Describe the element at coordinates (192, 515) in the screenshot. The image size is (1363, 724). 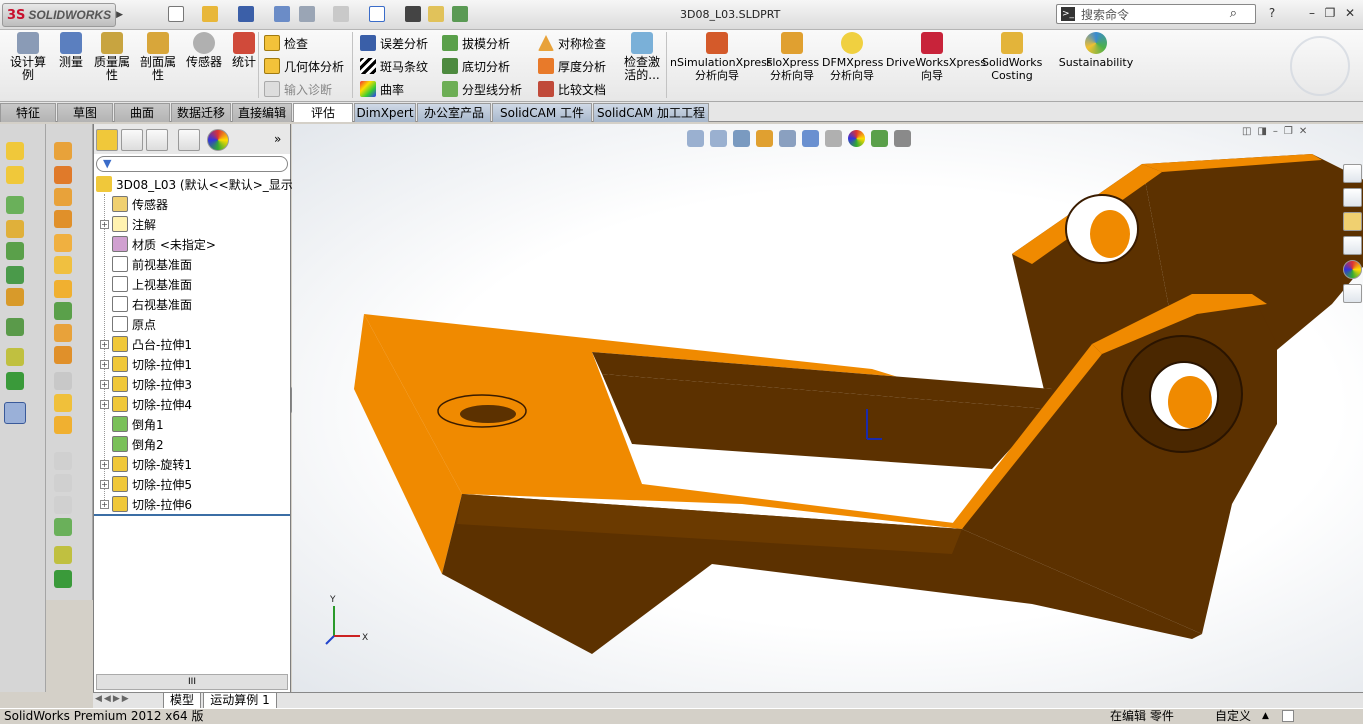
I see `rollback-bar` at that location.